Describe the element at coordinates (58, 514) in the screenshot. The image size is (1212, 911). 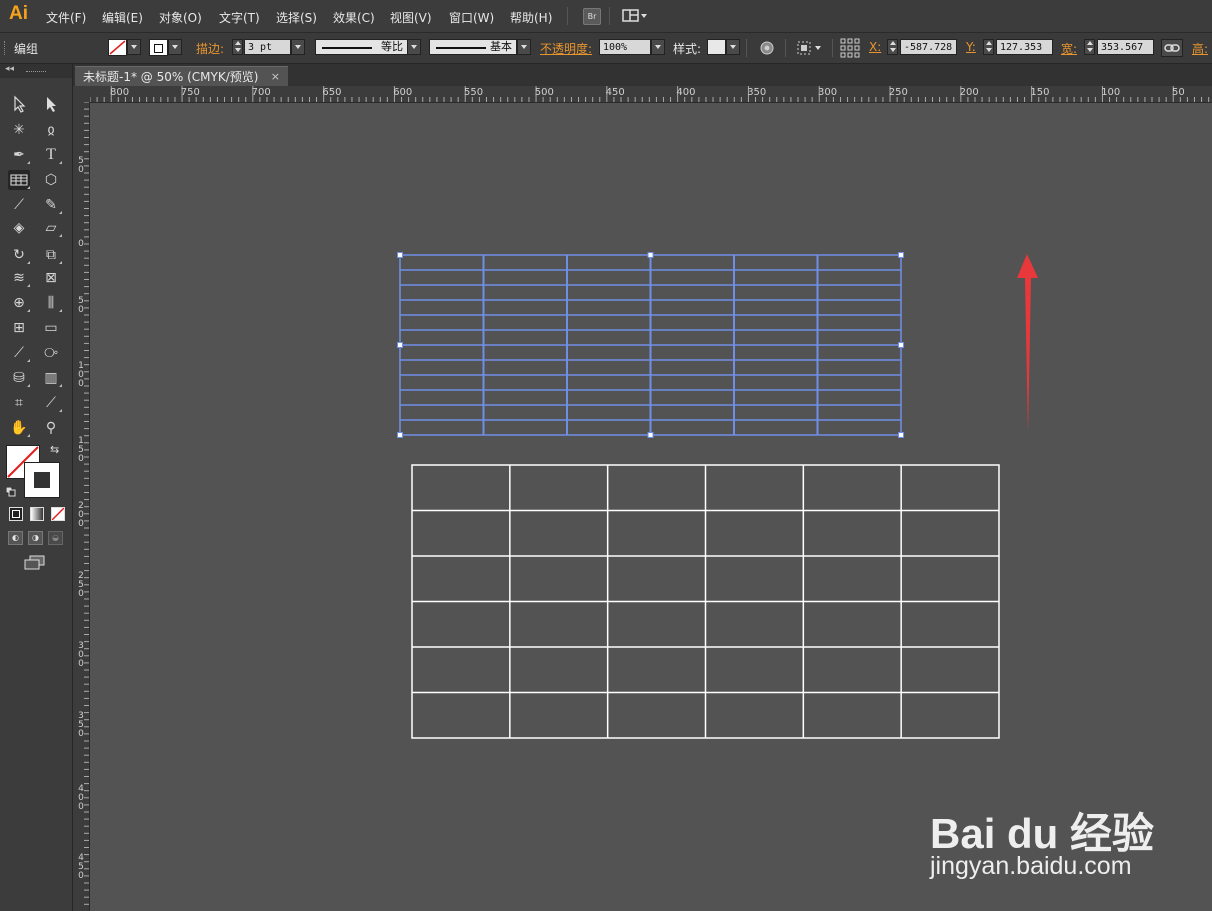
I see `none-mode-button` at that location.